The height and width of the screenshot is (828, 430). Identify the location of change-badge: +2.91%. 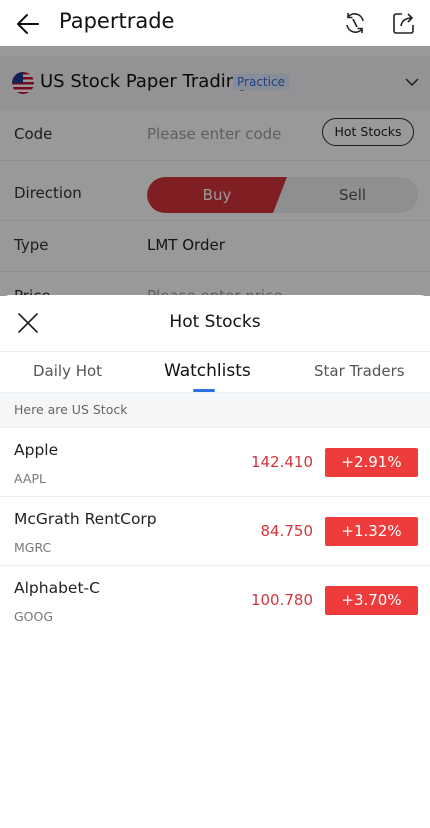
(371, 462).